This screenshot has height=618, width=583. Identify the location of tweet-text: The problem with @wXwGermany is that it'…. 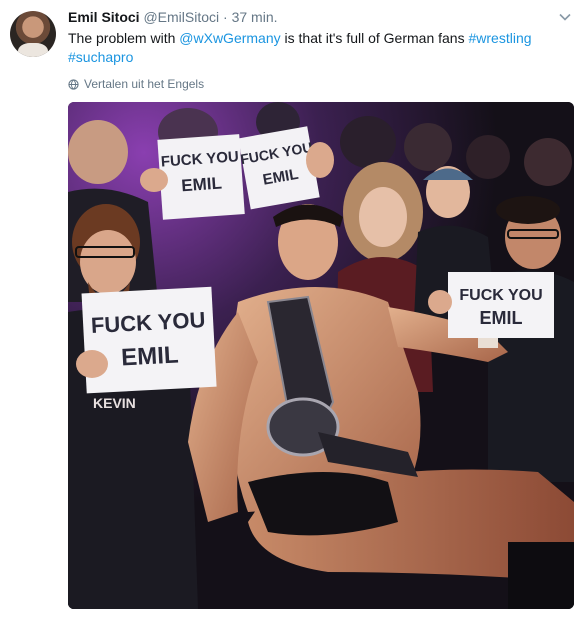
(308, 48).